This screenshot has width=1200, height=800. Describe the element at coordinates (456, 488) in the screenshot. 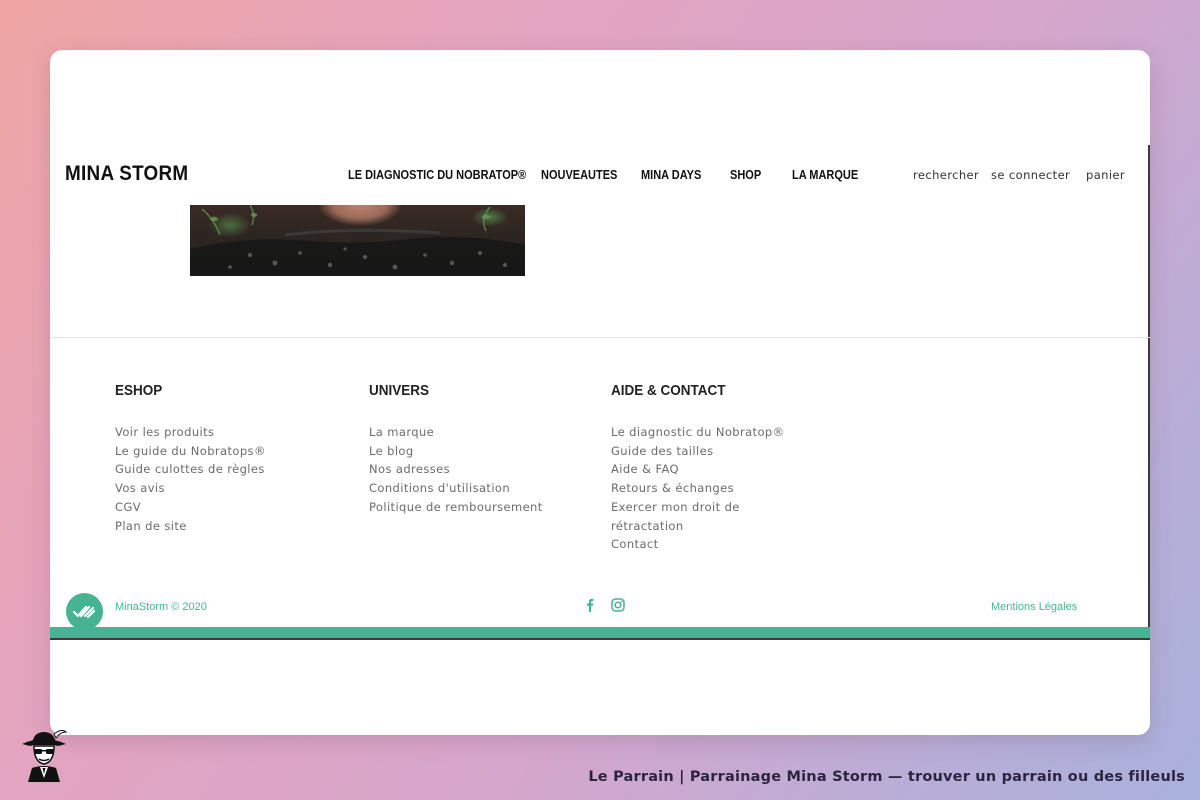

I see `footer-link: Conditions d'utilisation` at that location.